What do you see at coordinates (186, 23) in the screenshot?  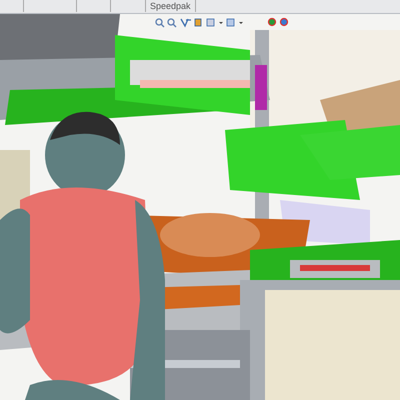 I see `arrow-icon` at bounding box center [186, 23].